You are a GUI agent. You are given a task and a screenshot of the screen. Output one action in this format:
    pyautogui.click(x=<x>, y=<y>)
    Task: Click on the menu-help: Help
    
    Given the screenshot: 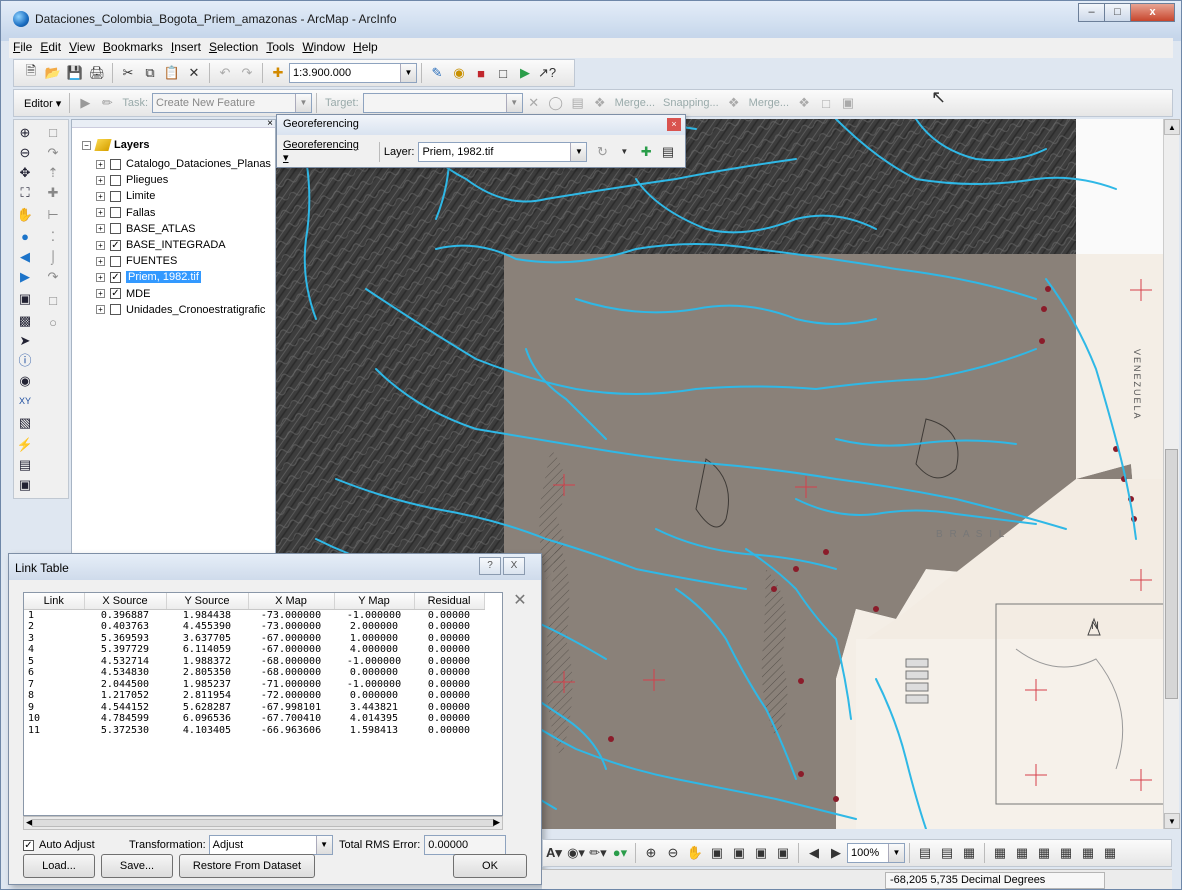 What is the action you would take?
    pyautogui.click(x=365, y=48)
    